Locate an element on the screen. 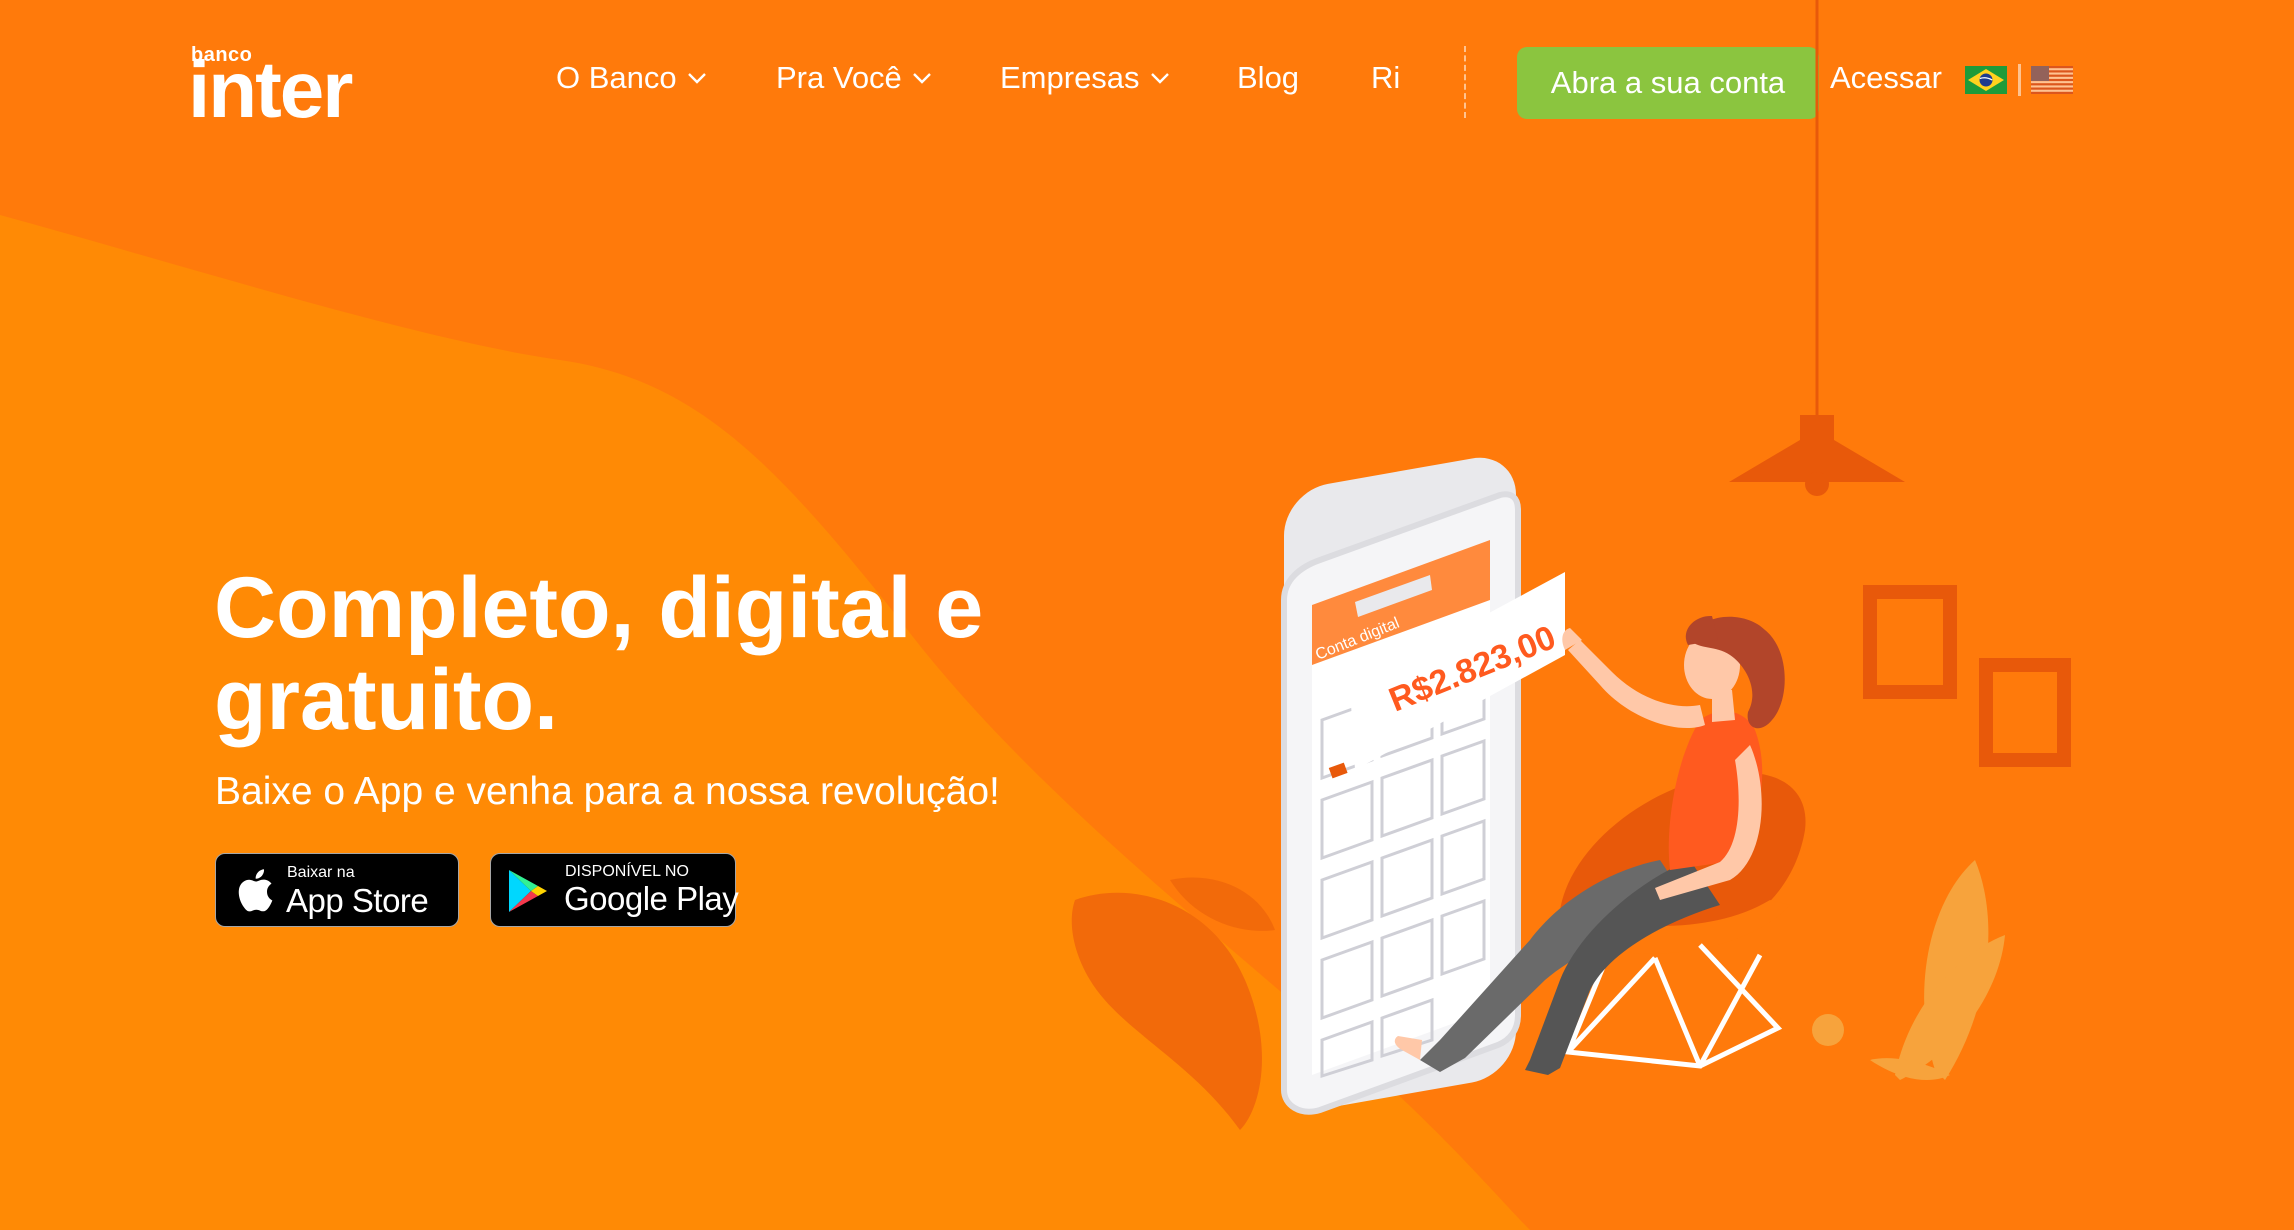 This screenshot has width=2294, height=1230. google-play-small-label: DISPONÍVEL NO is located at coordinates (627, 871).